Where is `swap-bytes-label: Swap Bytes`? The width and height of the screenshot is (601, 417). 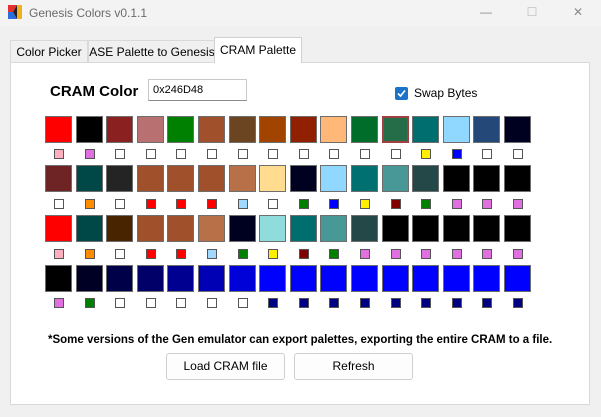 swap-bytes-label: Swap Bytes is located at coordinates (445, 93).